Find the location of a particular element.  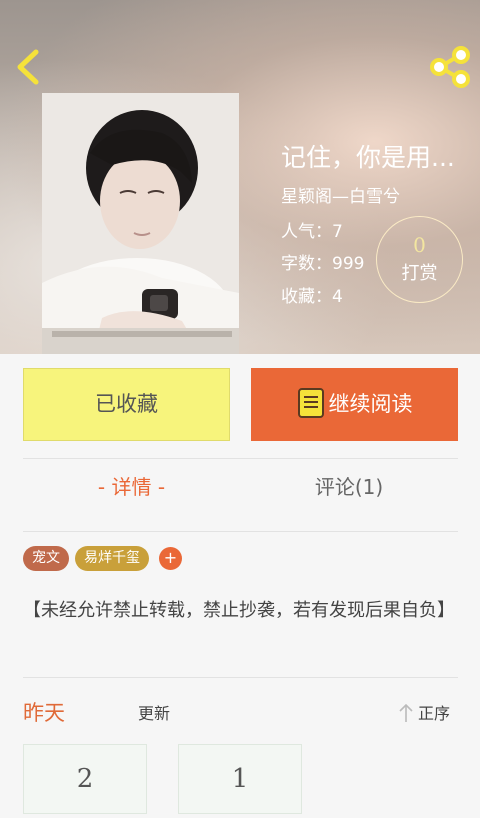

chapter-button: 1 is located at coordinates (240, 779).